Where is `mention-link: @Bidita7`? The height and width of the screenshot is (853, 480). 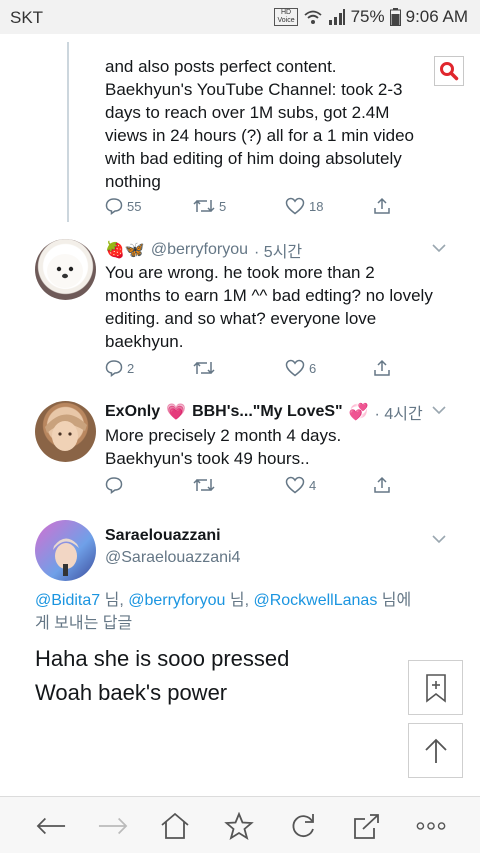
mention-link: @Bidita7 is located at coordinates (67, 600).